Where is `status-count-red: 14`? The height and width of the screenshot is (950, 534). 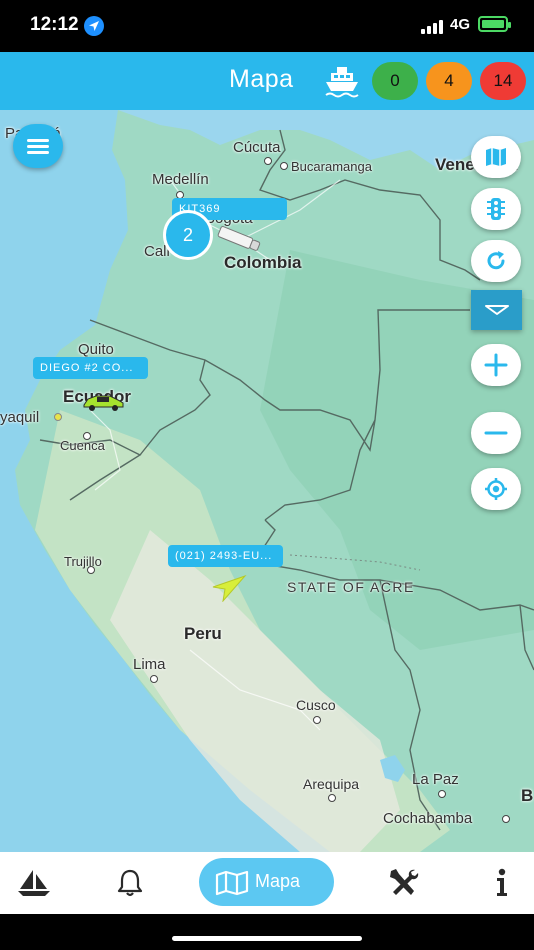
status-count-red: 14 is located at coordinates (503, 81).